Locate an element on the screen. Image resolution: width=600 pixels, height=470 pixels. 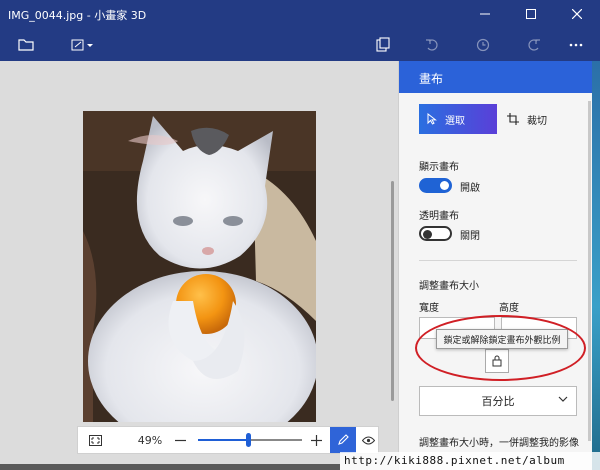
eye-icon is located at coordinates (368, 440).